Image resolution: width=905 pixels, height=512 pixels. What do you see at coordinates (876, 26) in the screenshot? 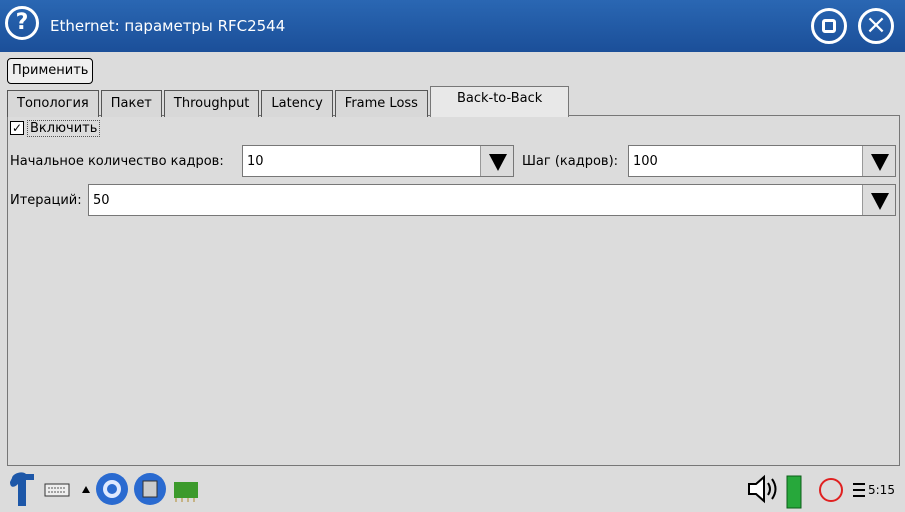
I see `close-button: ×` at bounding box center [876, 26].